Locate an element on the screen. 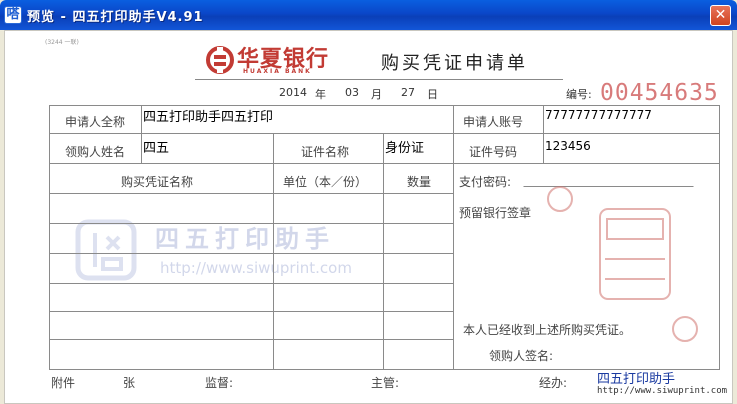  footer-manager: 主管: is located at coordinates (385, 383).